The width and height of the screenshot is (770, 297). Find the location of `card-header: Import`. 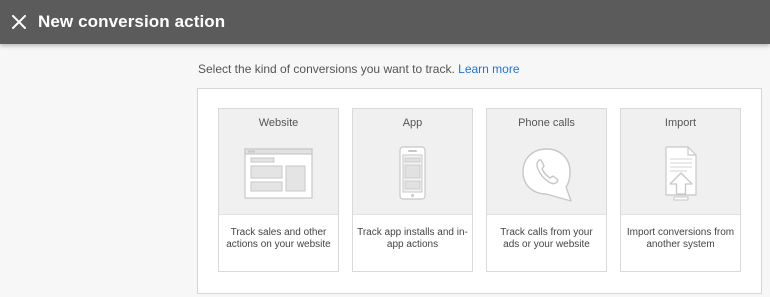

card-header: Import is located at coordinates (680, 162).